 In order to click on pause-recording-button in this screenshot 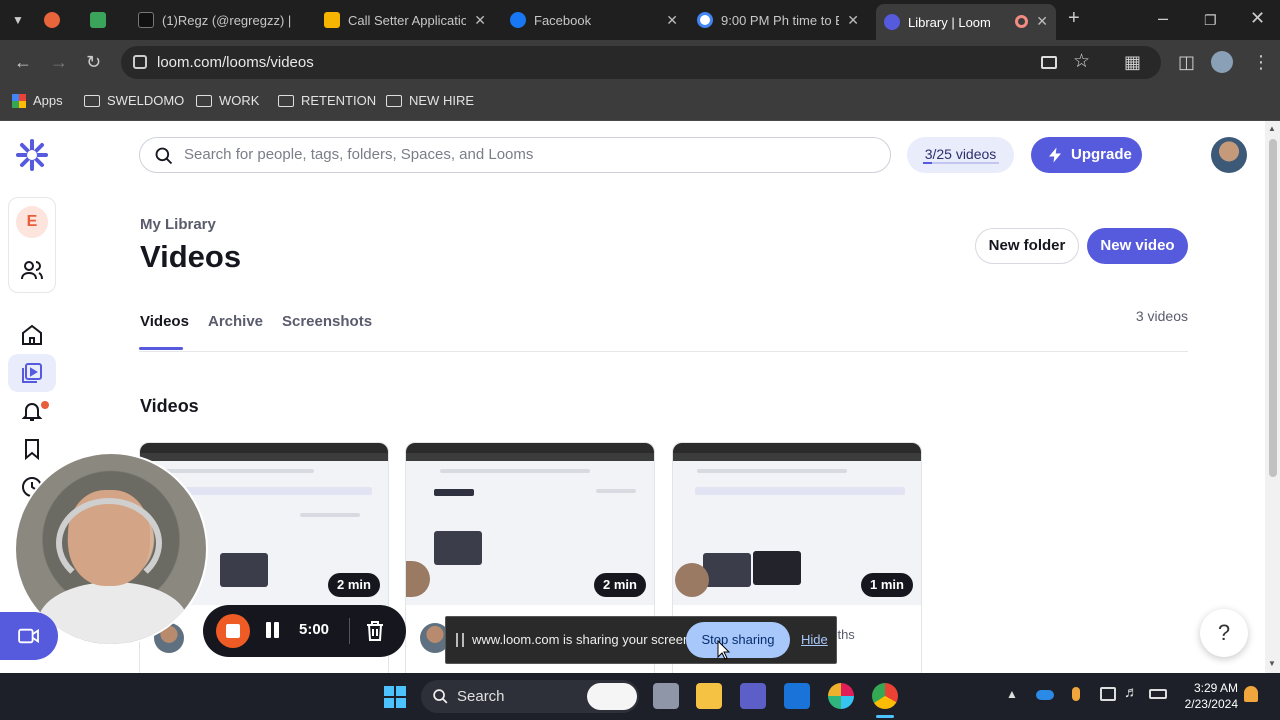, I will do `click(273, 631)`.